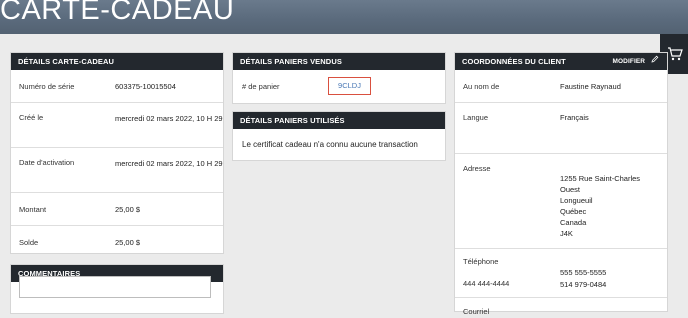 The height and width of the screenshot is (318, 688). What do you see at coordinates (477, 168) in the screenshot?
I see `address-label: Adresse` at bounding box center [477, 168].